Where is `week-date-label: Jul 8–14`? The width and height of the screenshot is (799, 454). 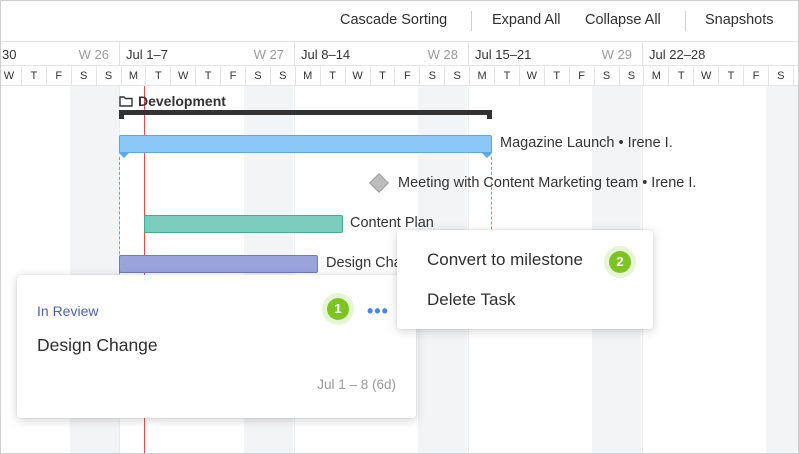
week-date-label: Jul 8–14 is located at coordinates (326, 54).